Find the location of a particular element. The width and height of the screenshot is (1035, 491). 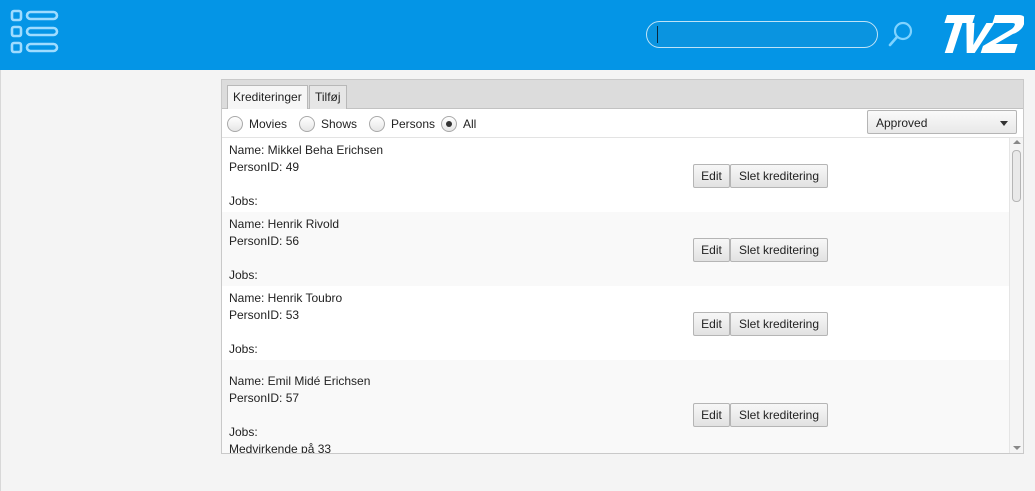

credit-job-item: Medvirkende på 33 is located at coordinates (280, 447).